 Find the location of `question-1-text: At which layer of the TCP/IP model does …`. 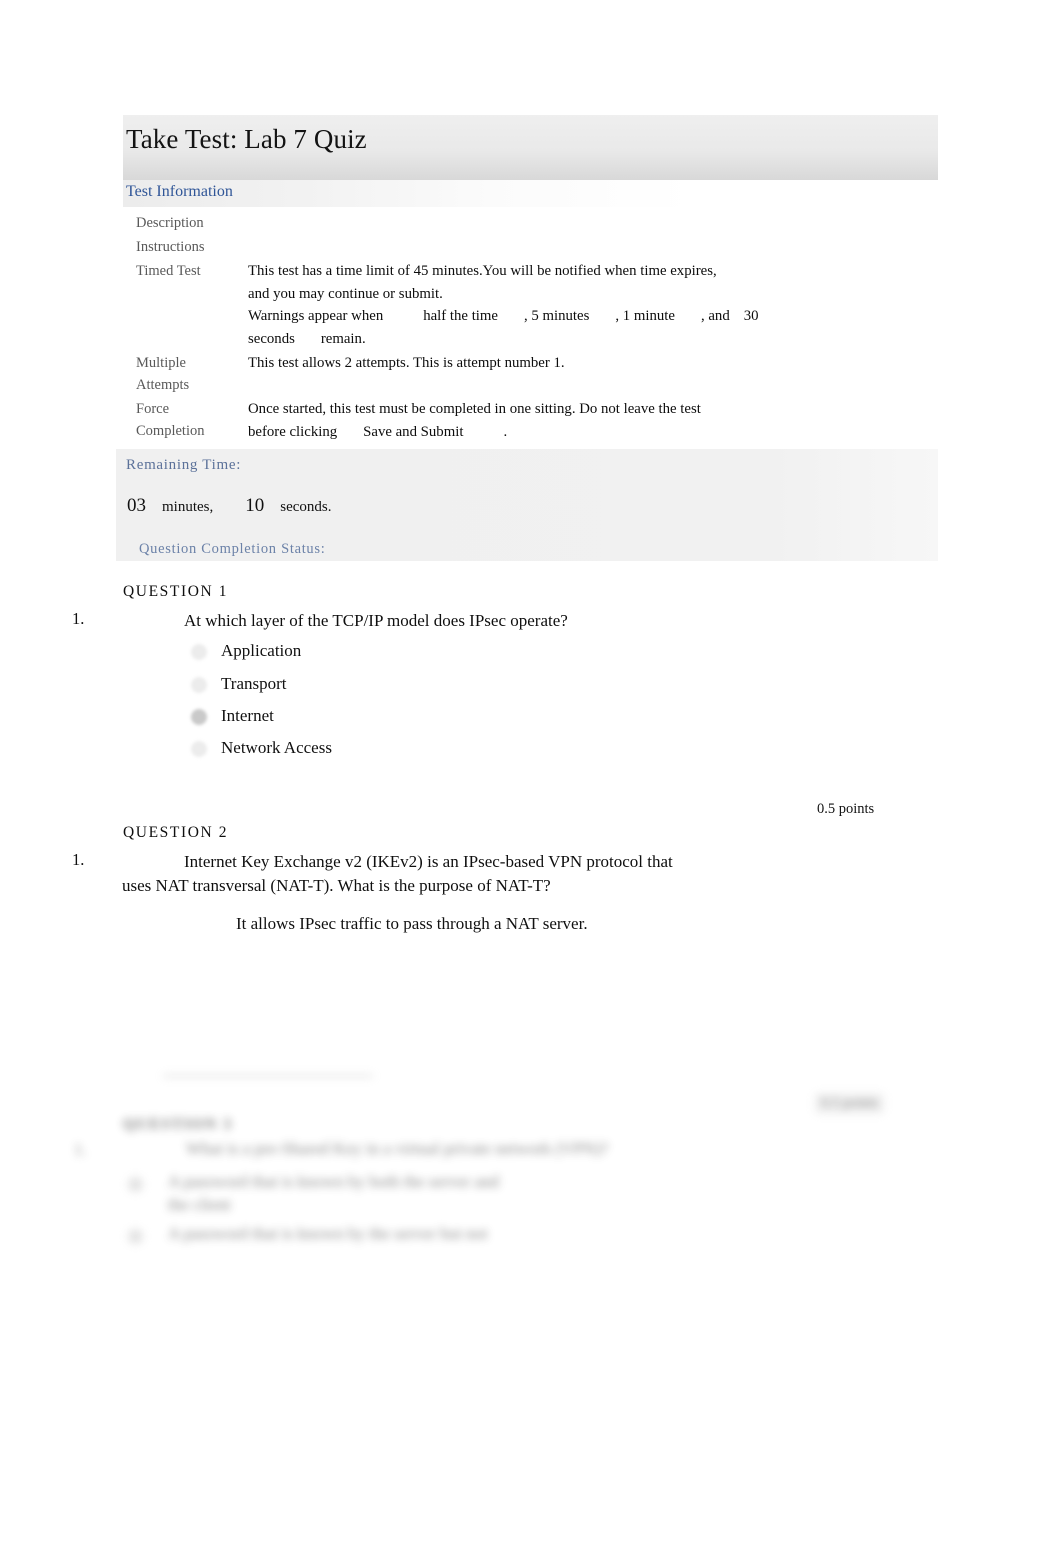

question-1-text: At which layer of the TCP/IP model does … is located at coordinates (376, 620).